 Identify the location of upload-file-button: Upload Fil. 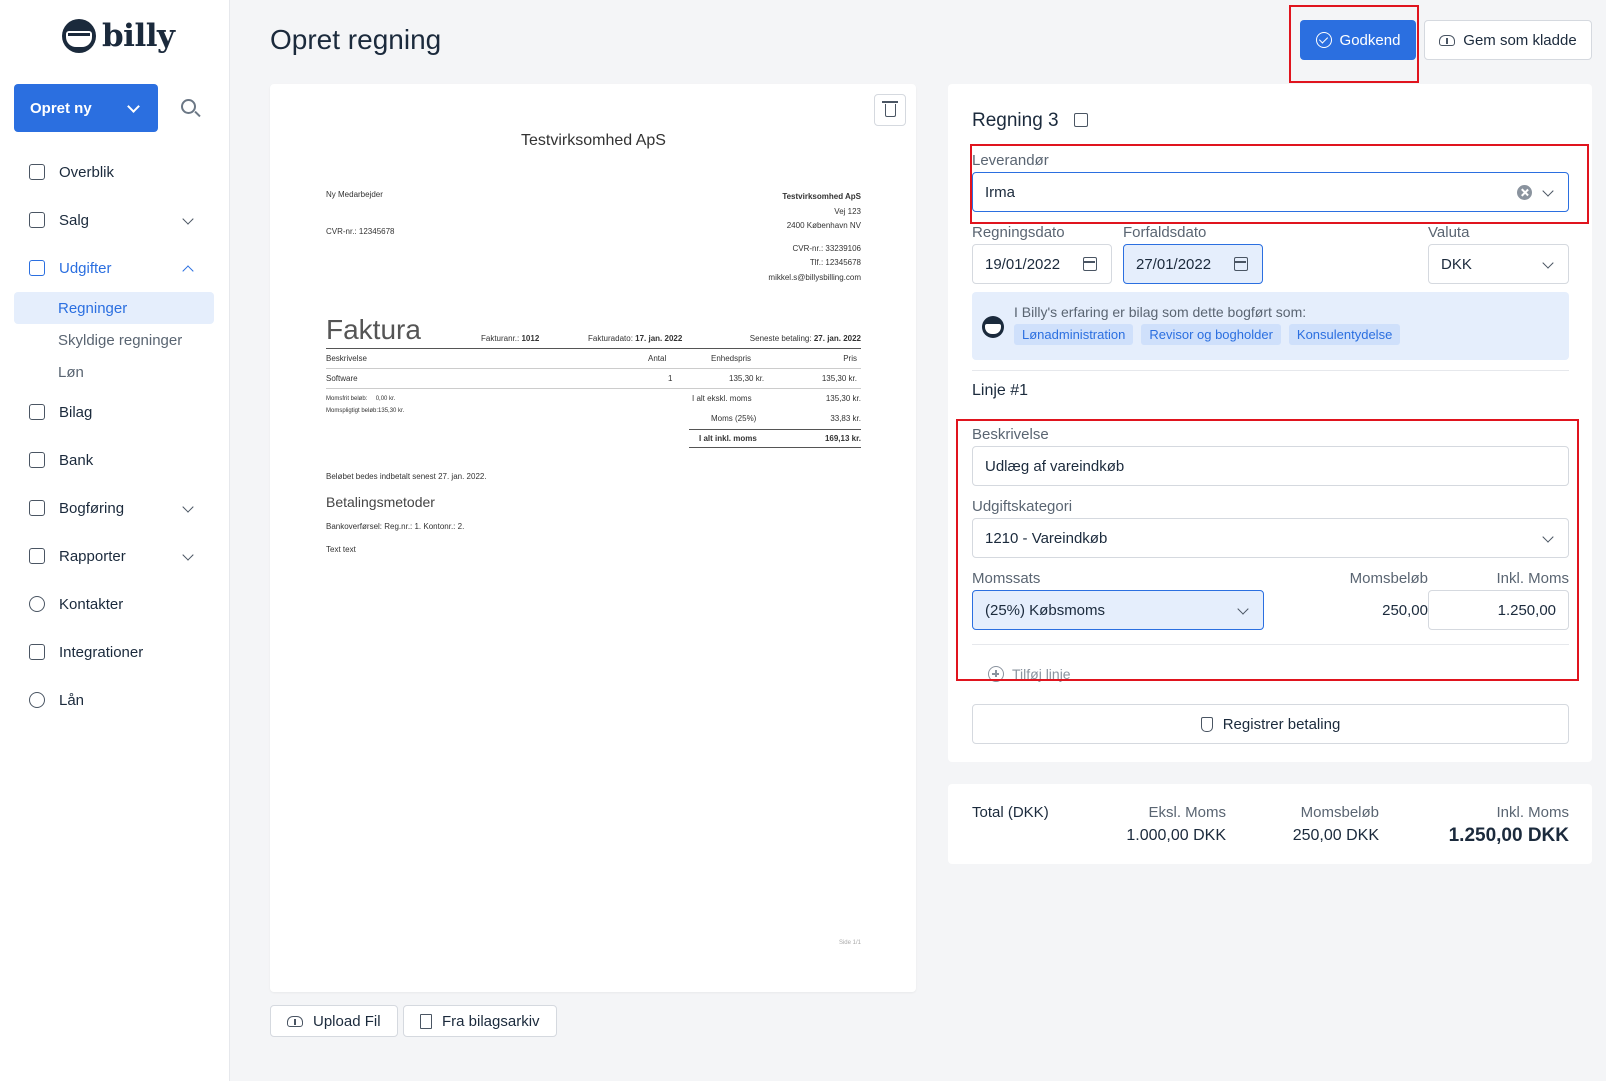
(334, 1021).